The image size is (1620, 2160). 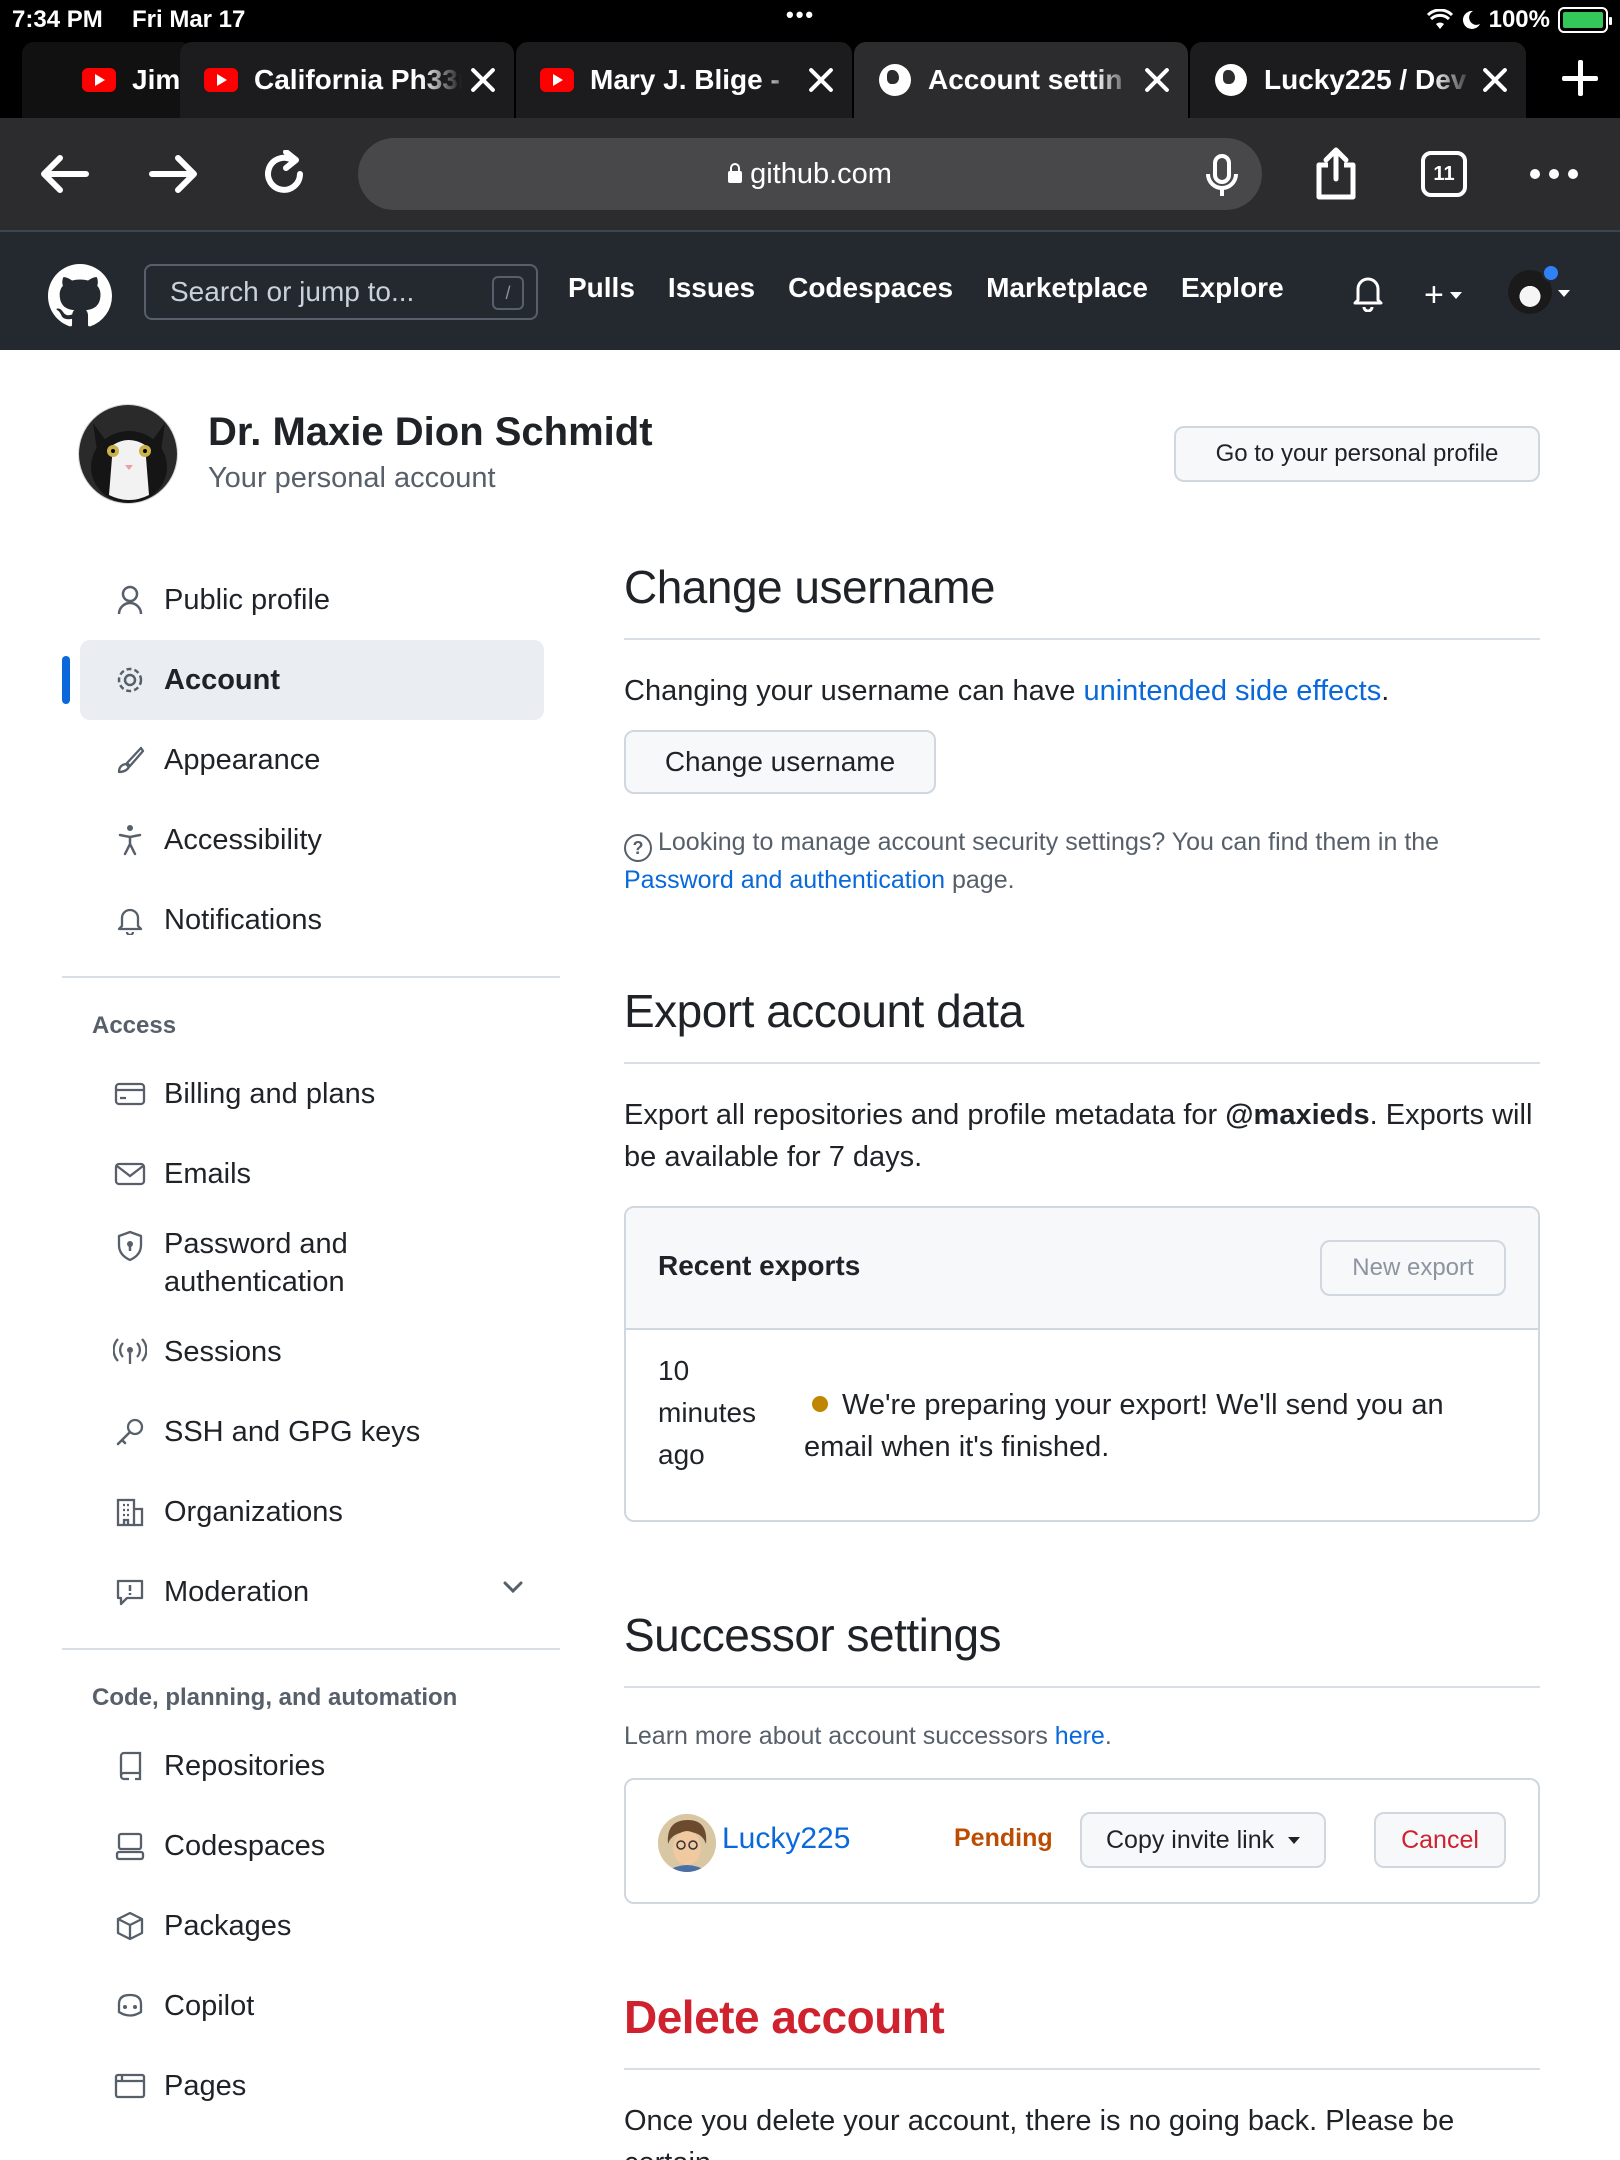 I want to click on sidebar-item-moderation: Moderation, so click(x=312, y=1592).